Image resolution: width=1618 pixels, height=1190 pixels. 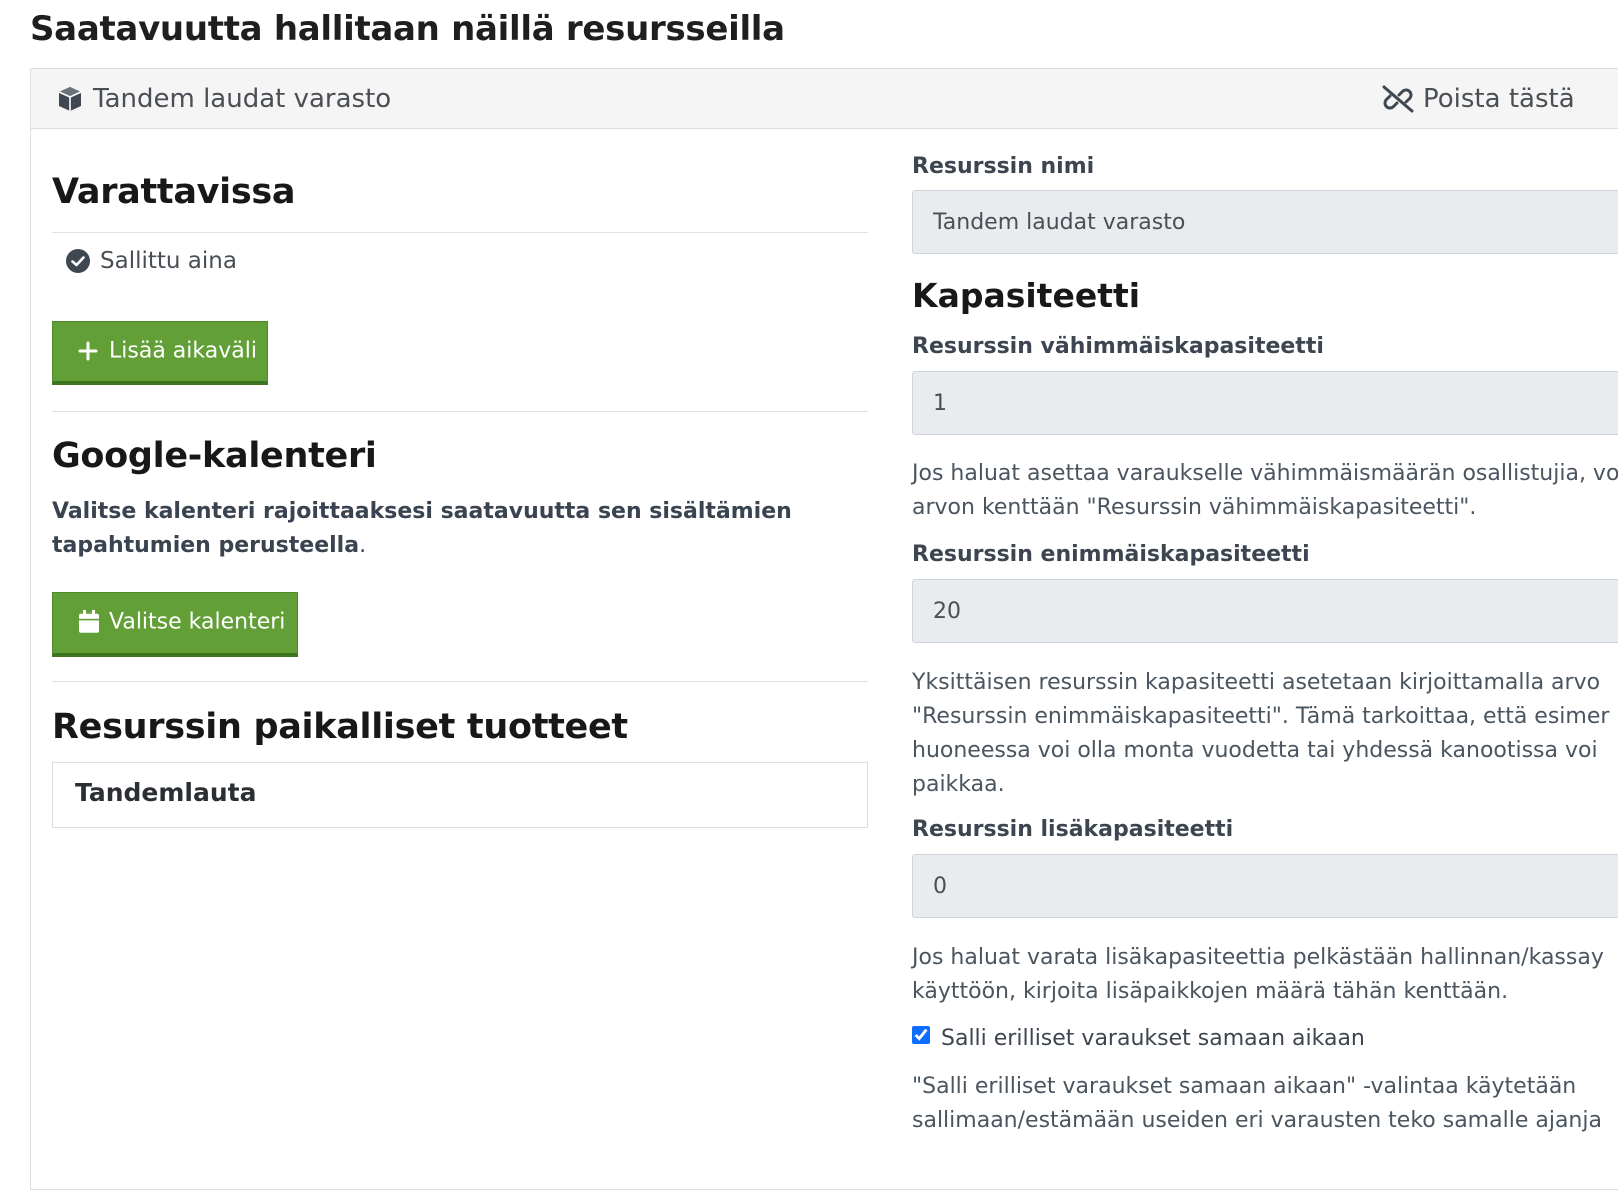 I want to click on resource-name: Tandem laudat varasto, so click(x=242, y=99).